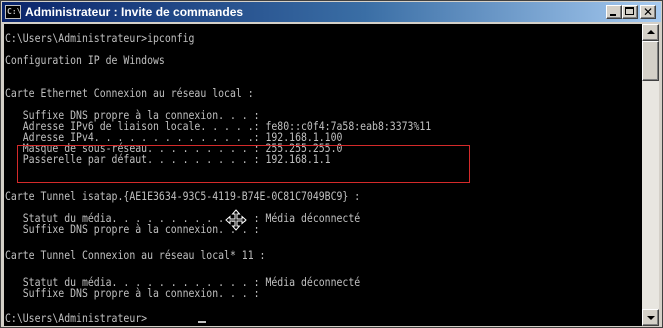  I want to click on close-button: ✕, so click(648, 12).